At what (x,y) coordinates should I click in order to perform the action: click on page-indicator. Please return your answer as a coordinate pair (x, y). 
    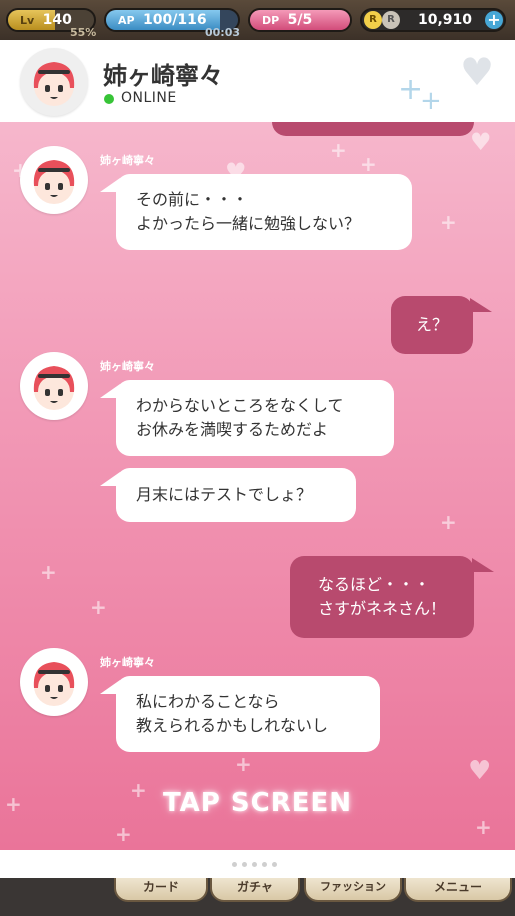
    Looking at the image, I should click on (257, 864).